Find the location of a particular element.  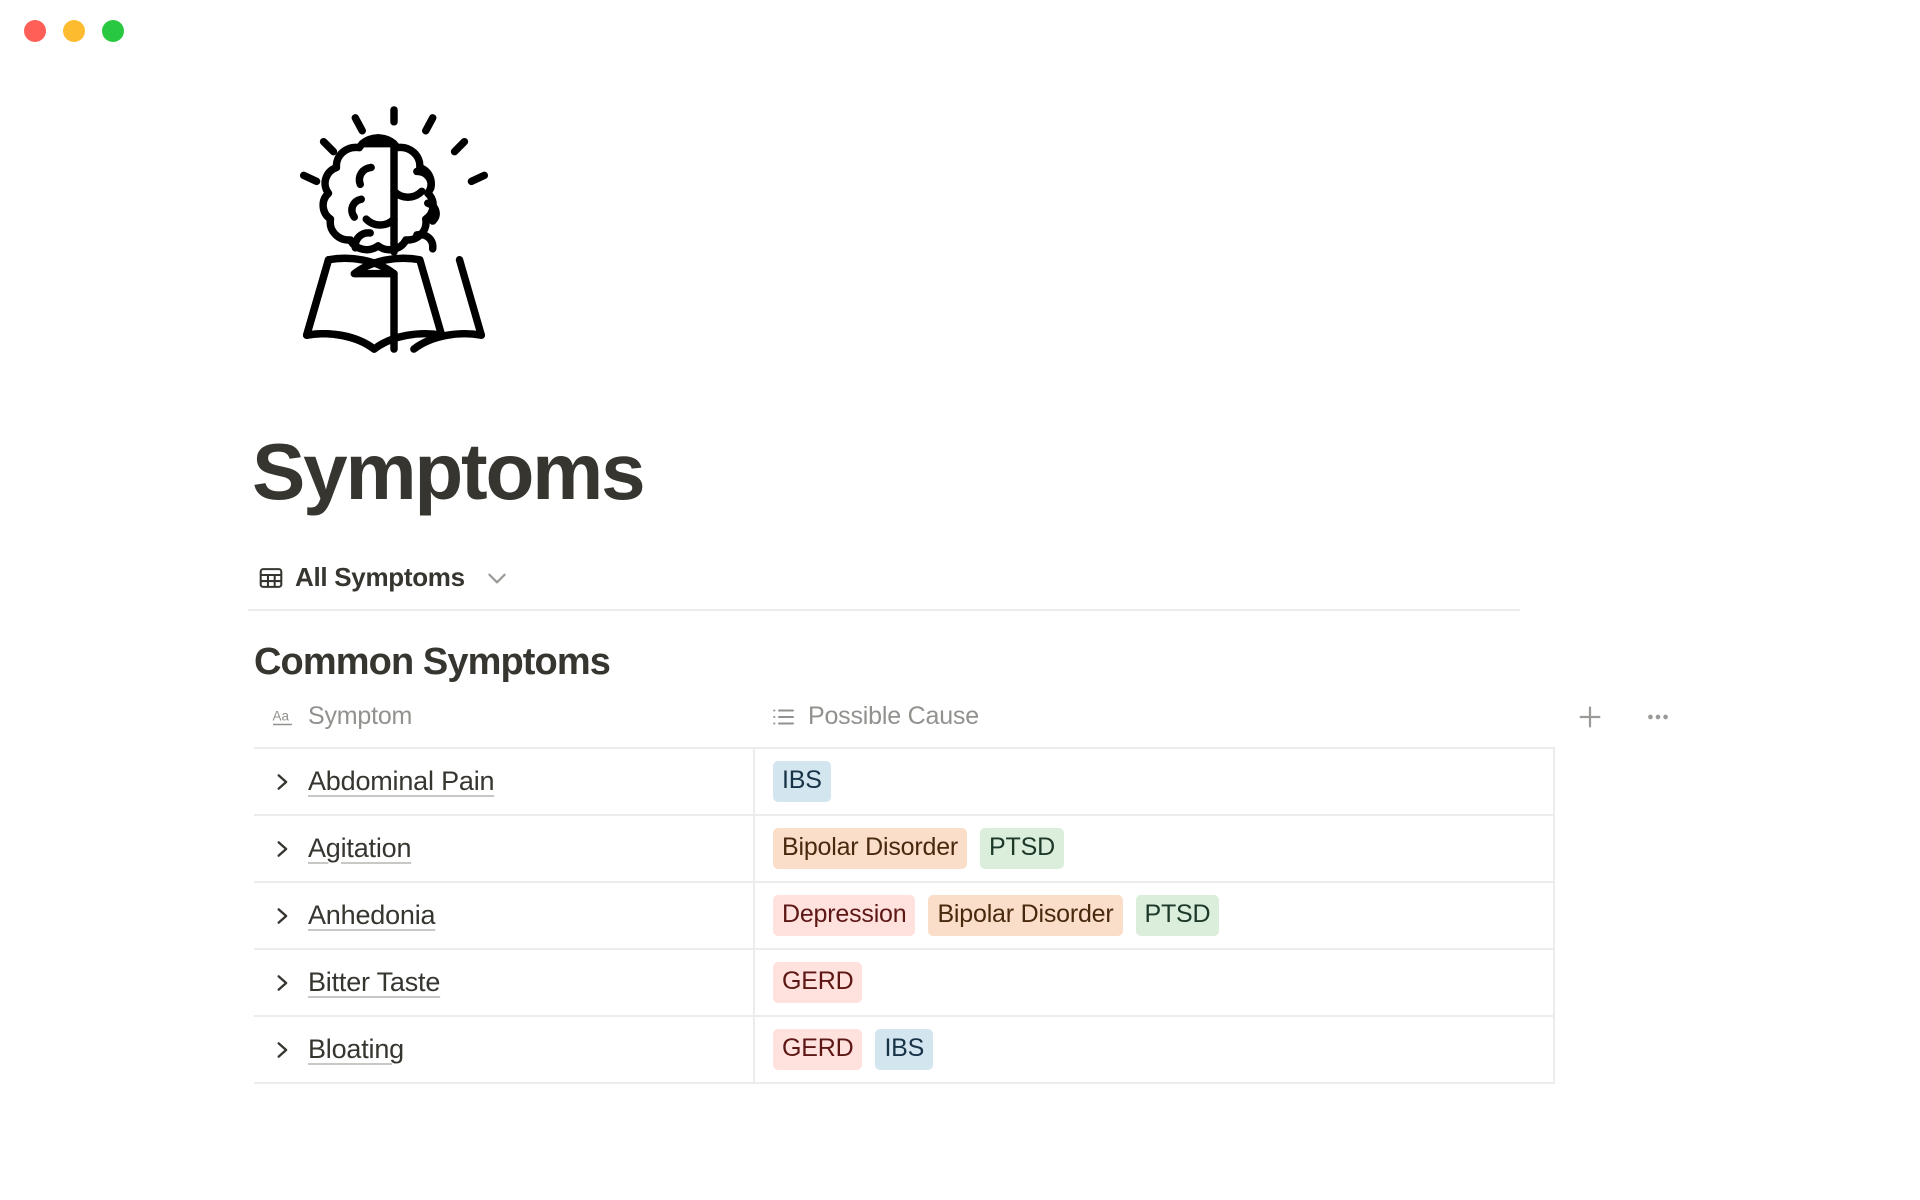

table-row: Abdominal Pain IBS is located at coordinates (904, 781).